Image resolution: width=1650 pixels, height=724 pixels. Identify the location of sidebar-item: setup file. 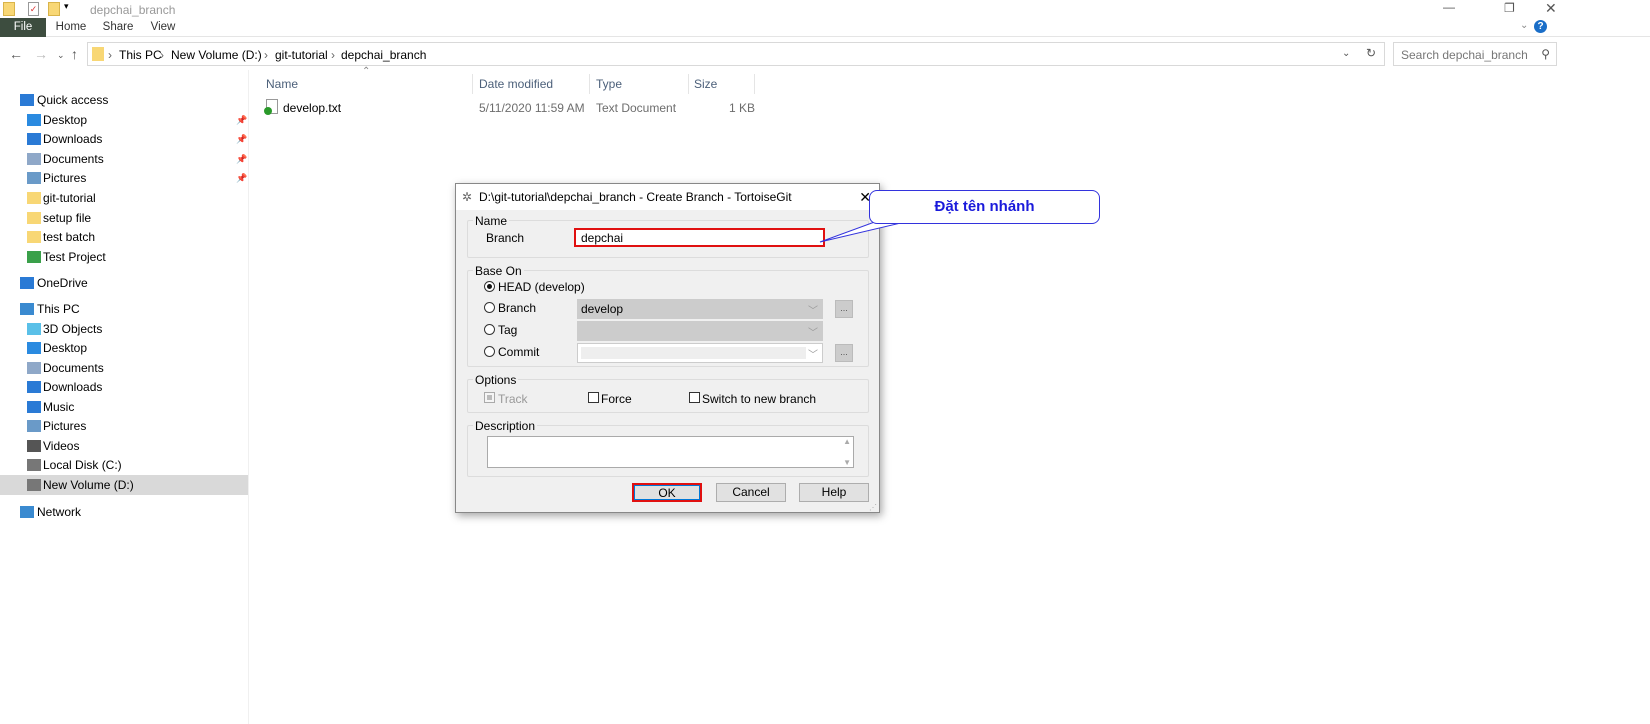
(124, 218).